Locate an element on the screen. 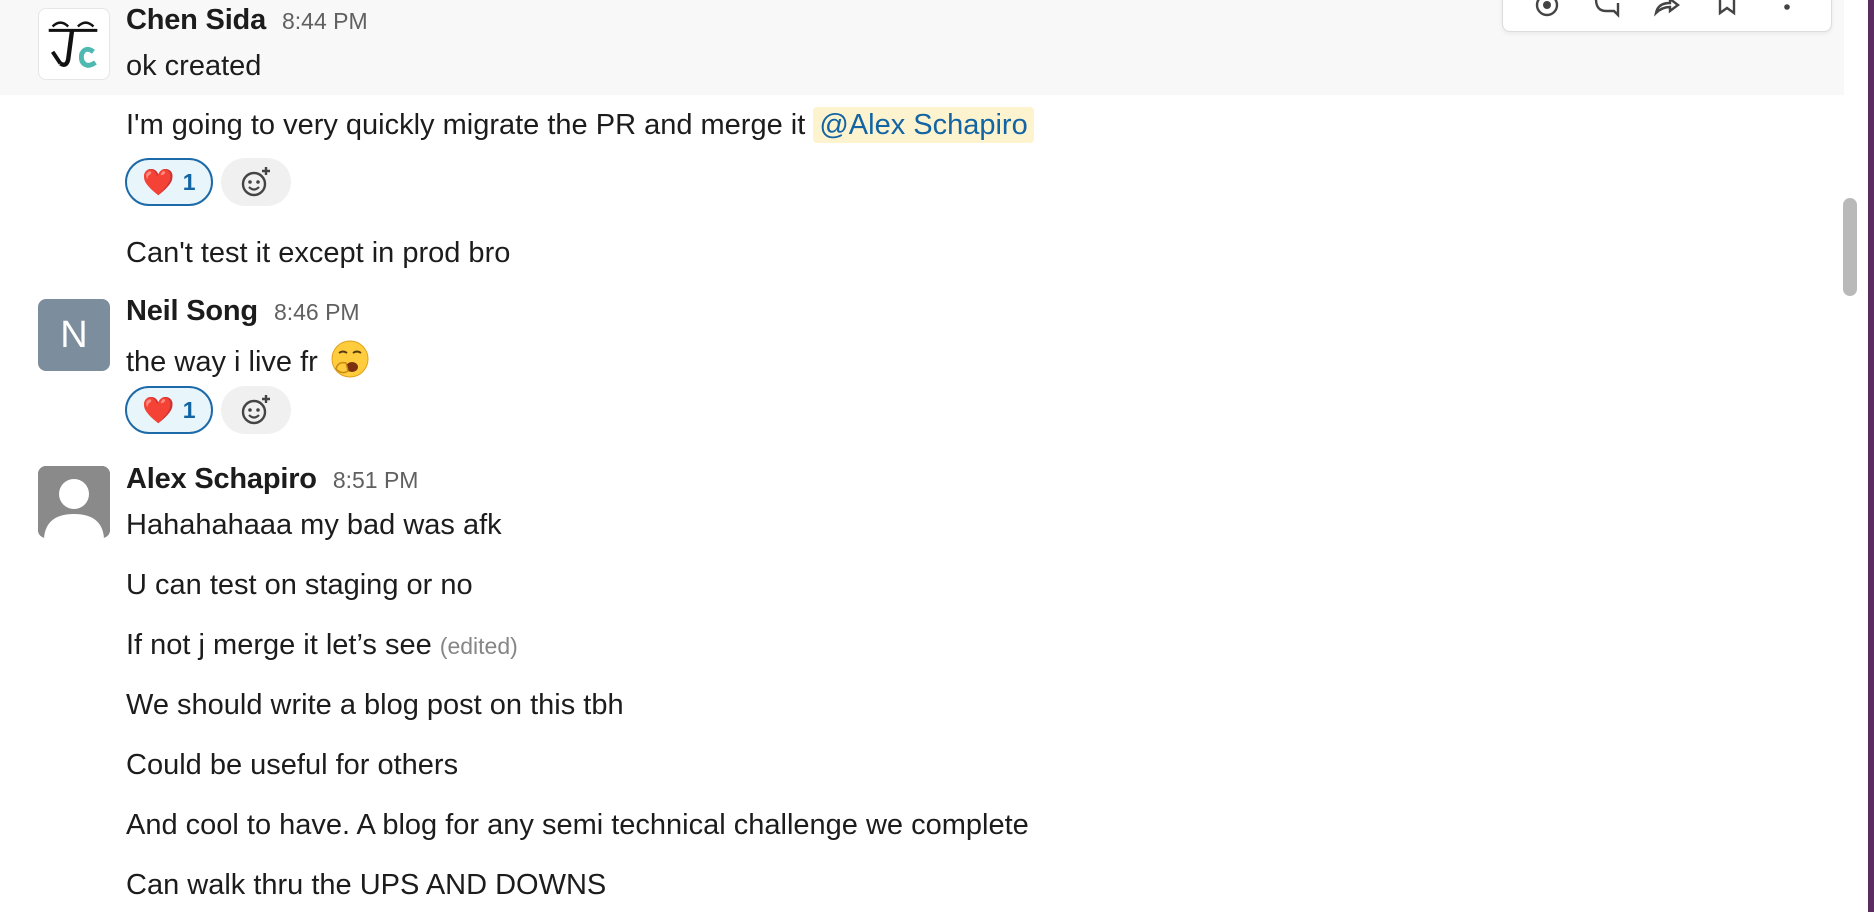 This screenshot has height=912, width=1874. message-text-body: If not j merge it let’s see is located at coordinates (279, 645).